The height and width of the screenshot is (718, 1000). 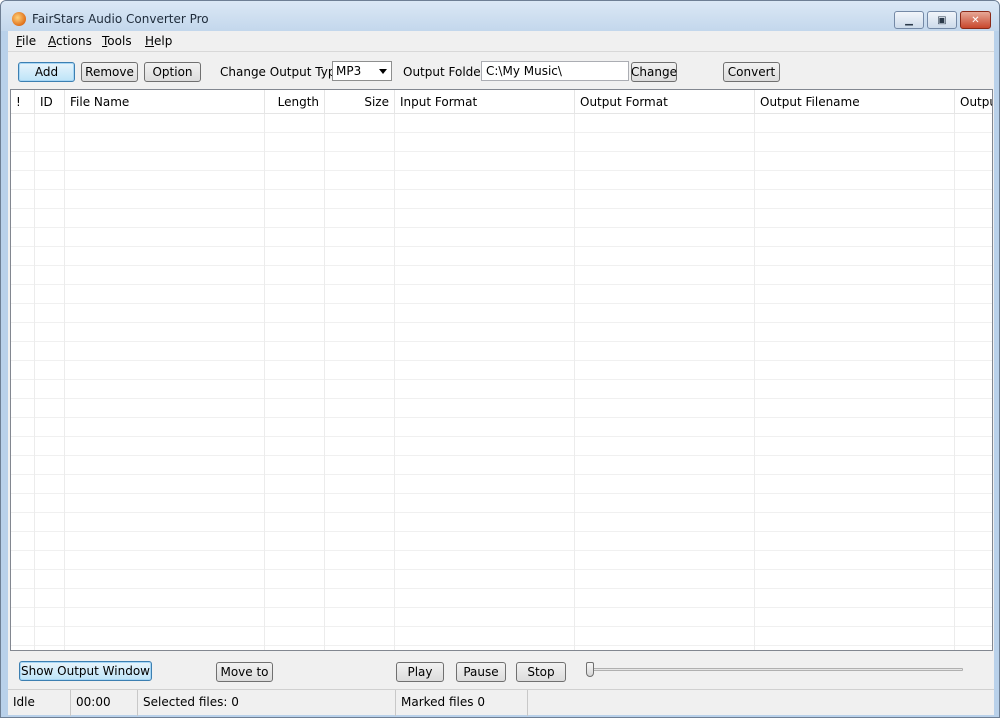 I want to click on playback-slider-track, so click(x=776, y=669).